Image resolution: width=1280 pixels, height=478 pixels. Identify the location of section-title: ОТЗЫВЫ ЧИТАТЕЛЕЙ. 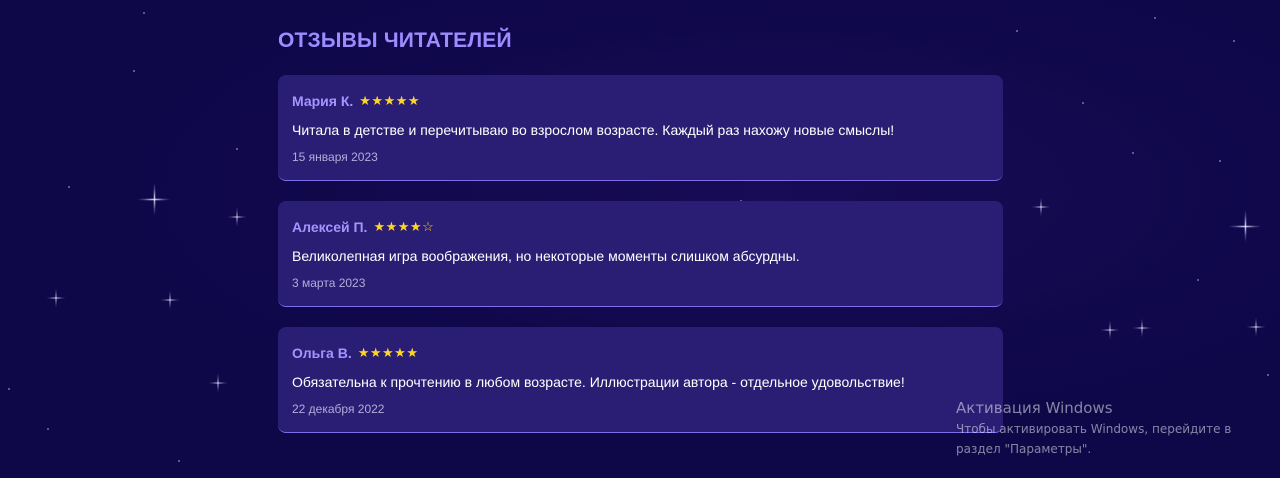
(395, 40).